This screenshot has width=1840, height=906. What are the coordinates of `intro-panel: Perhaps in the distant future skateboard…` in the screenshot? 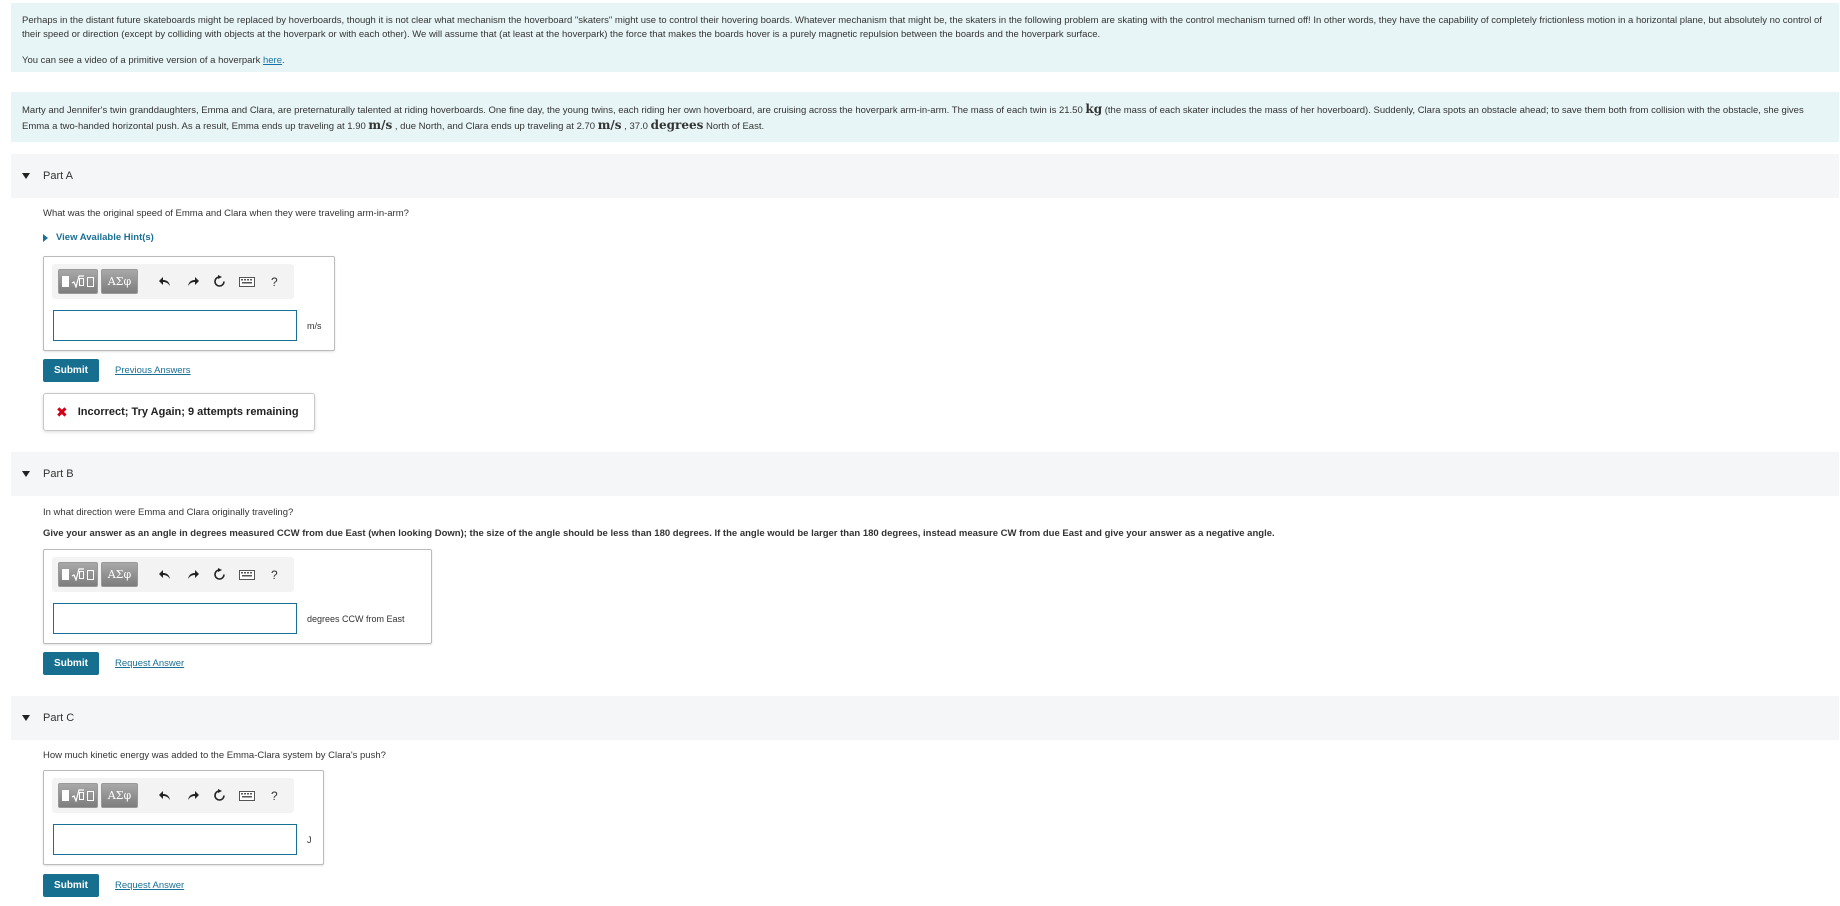 It's located at (925, 37).